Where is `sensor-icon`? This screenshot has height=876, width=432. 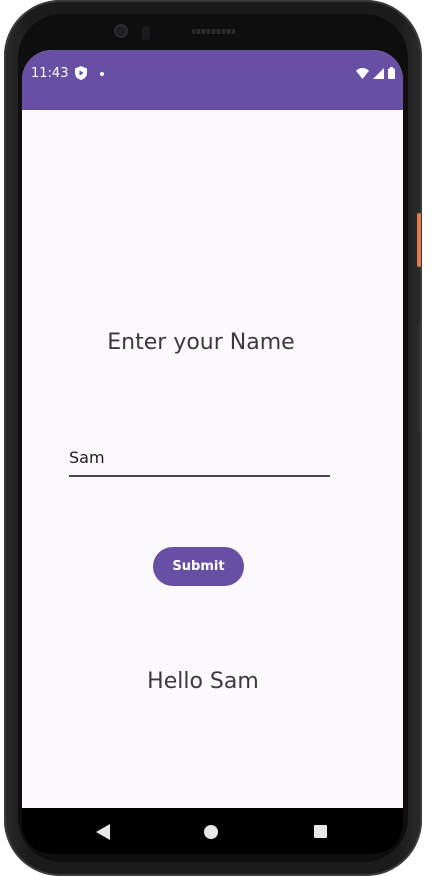 sensor-icon is located at coordinates (146, 33).